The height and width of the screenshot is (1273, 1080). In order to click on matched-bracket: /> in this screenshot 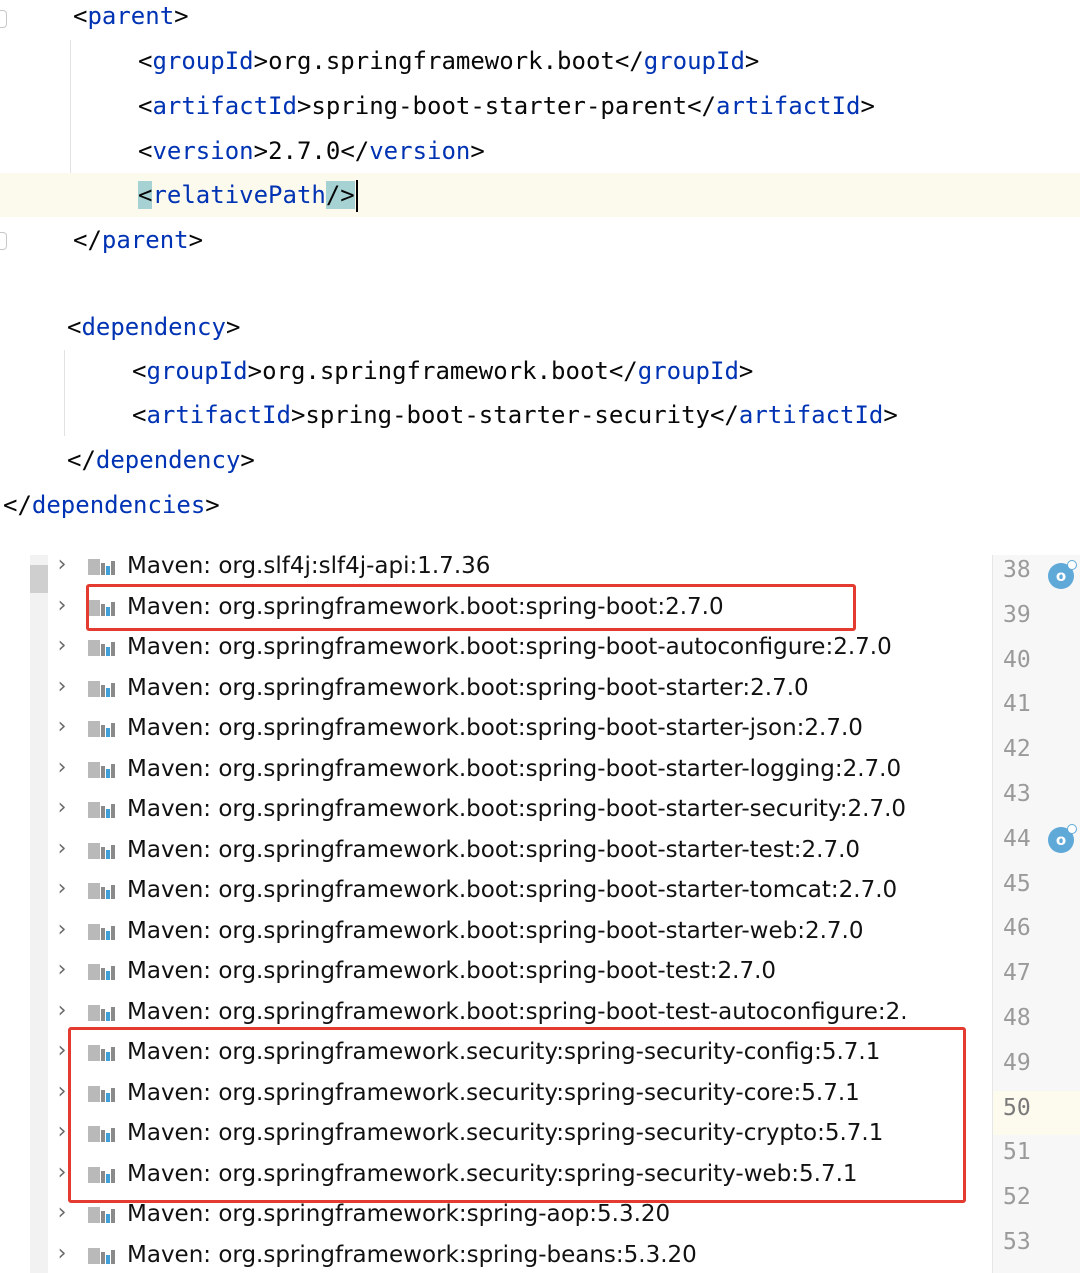, I will do `click(340, 195)`.